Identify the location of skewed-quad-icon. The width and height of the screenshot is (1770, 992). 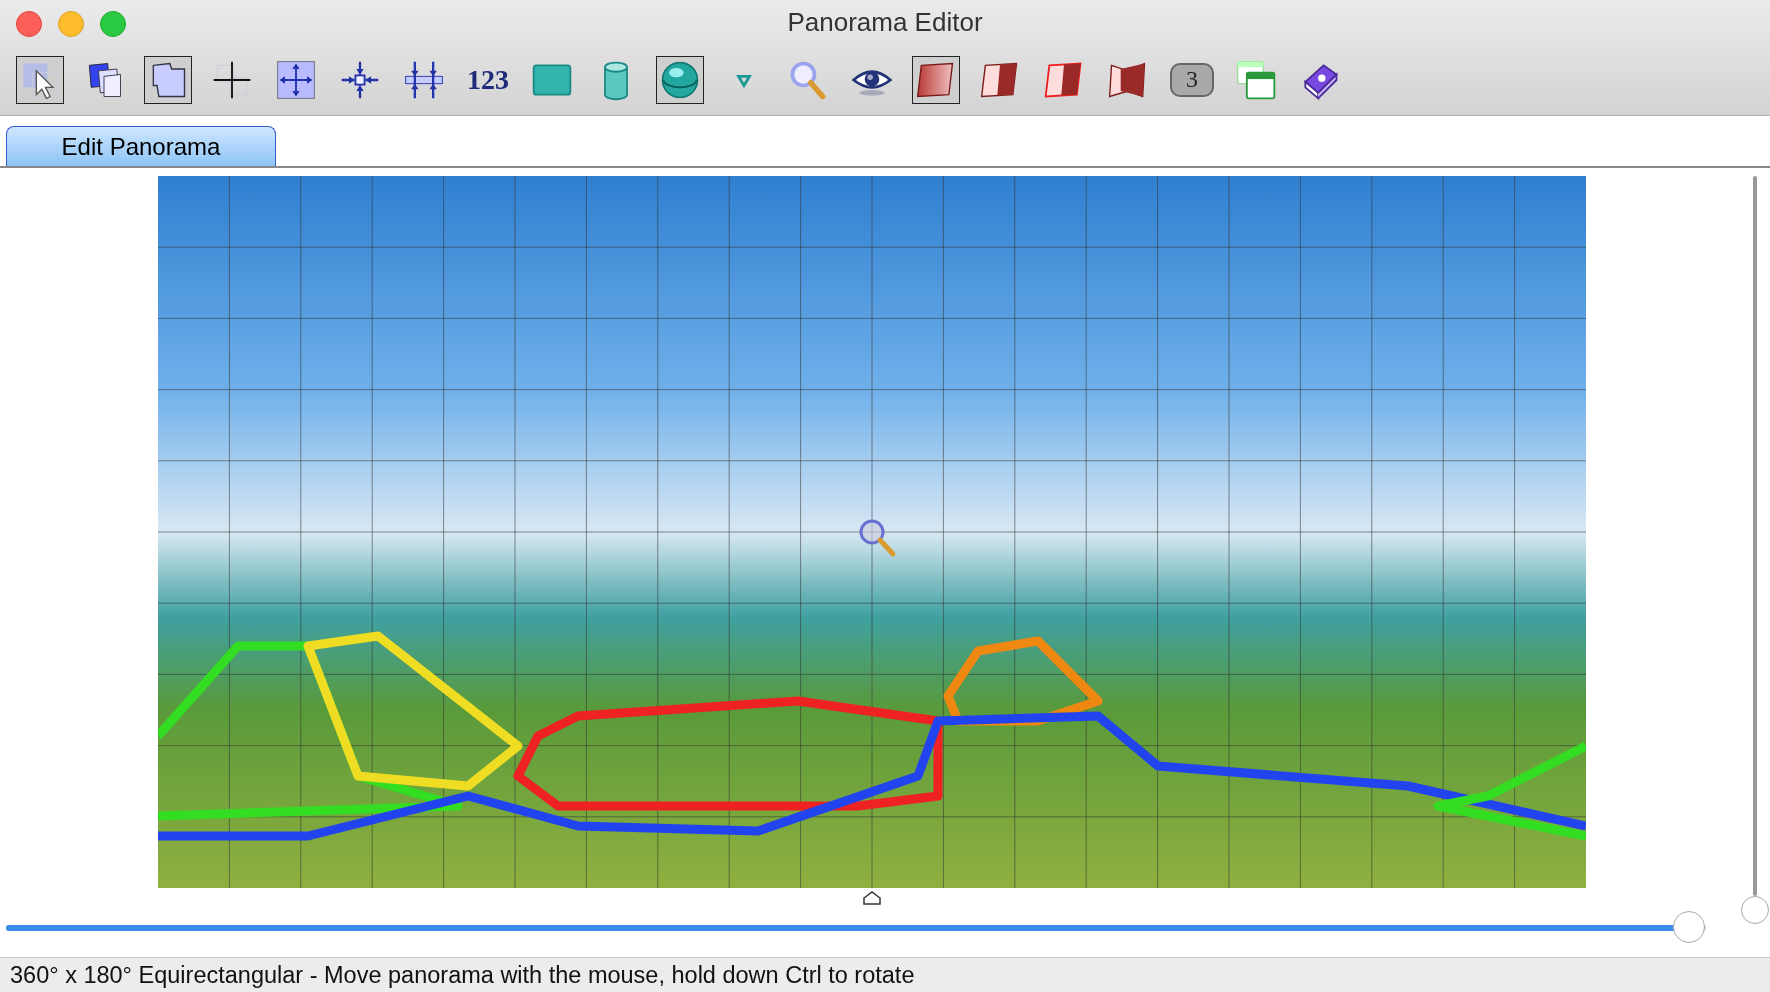
(936, 79).